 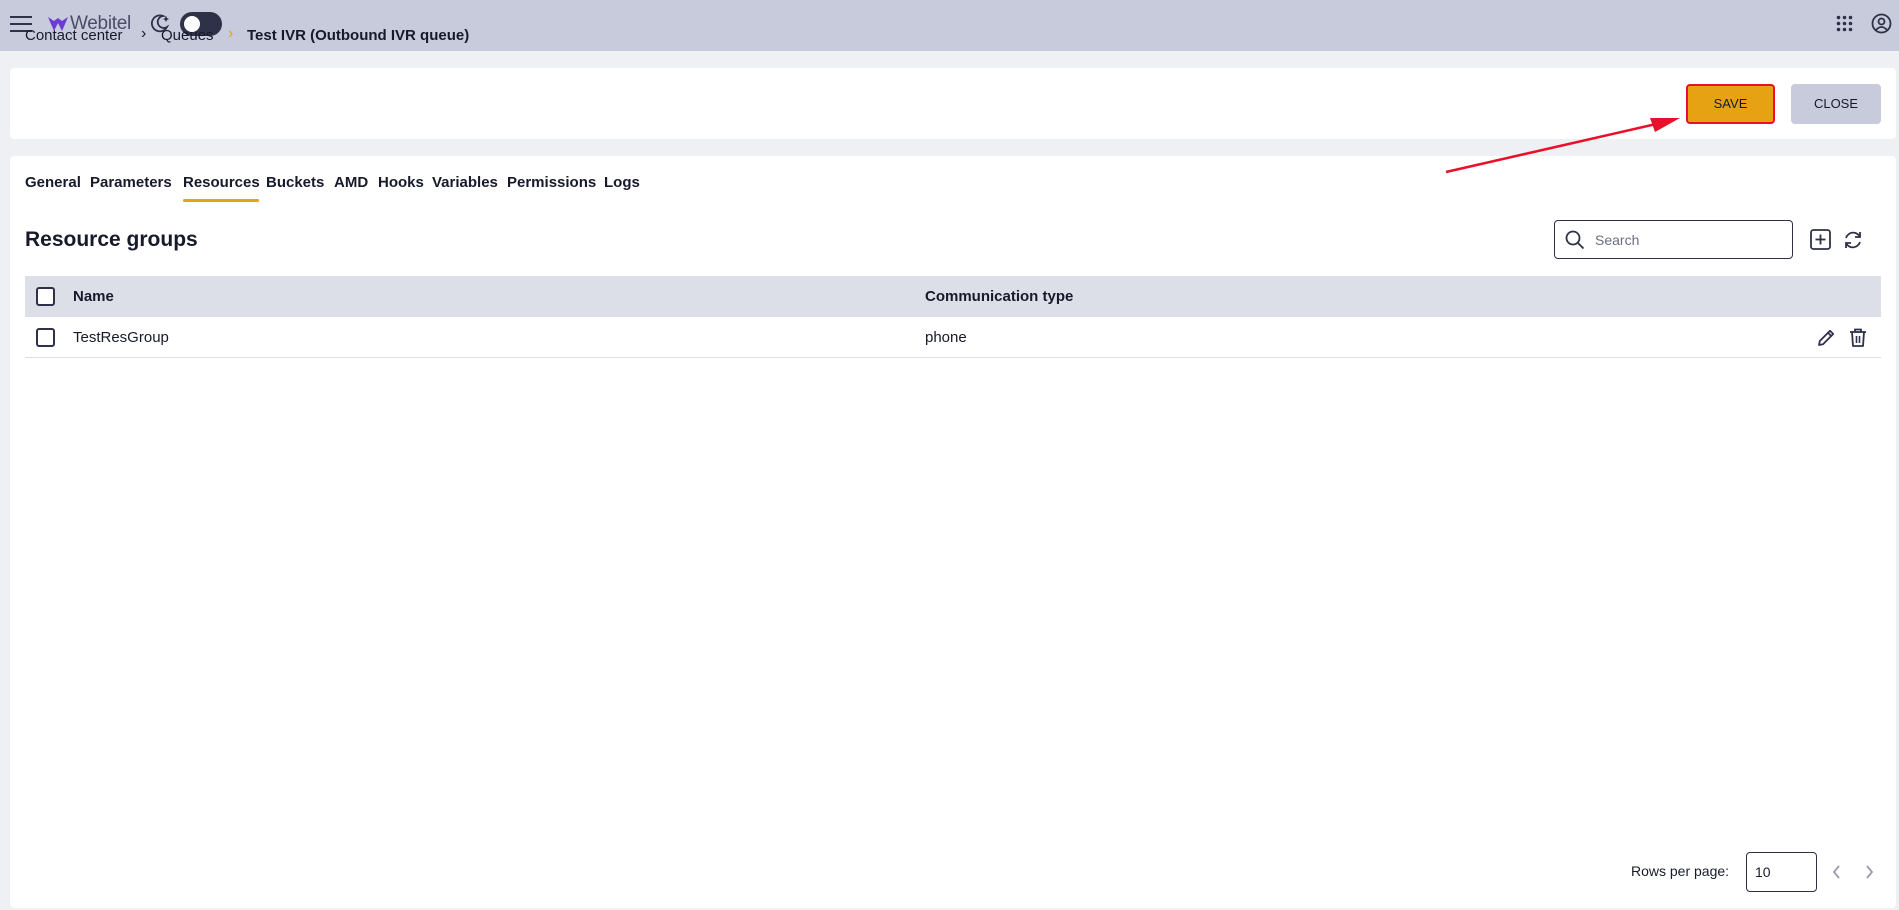 I want to click on column-header-name: Name, so click(x=93, y=296).